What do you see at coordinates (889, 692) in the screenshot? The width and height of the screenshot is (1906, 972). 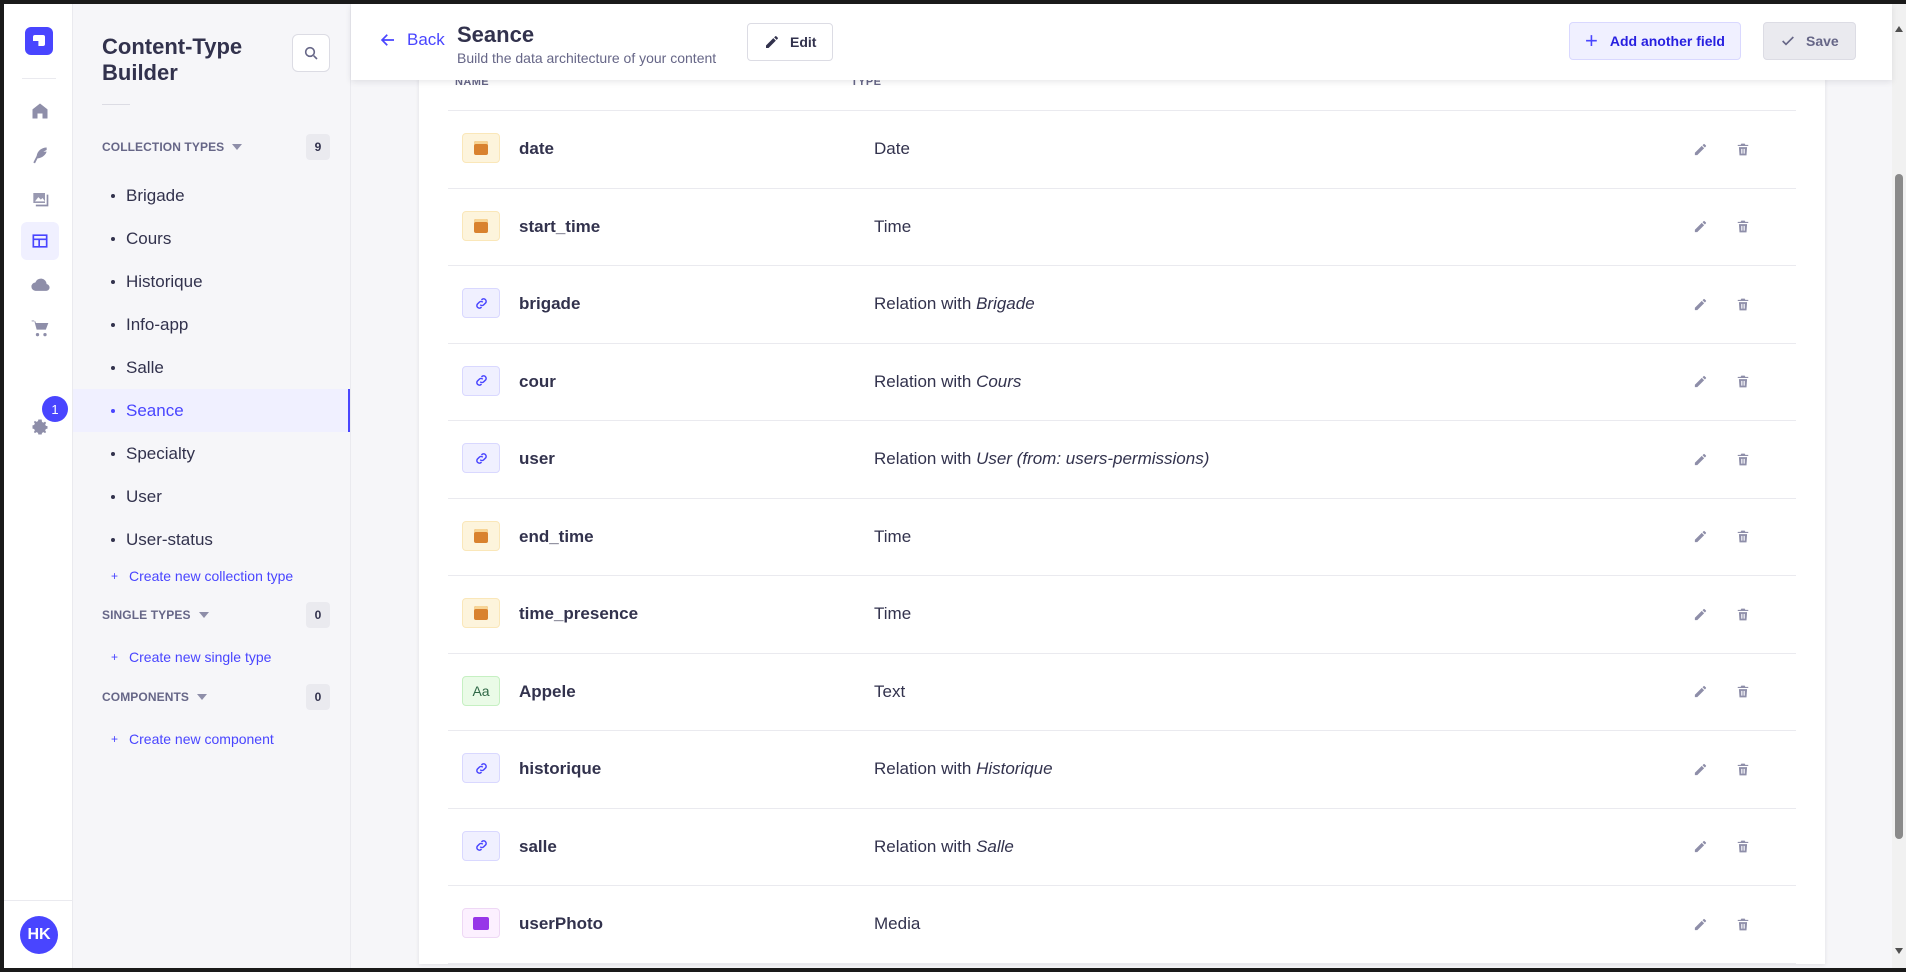 I see `field-type: Text` at bounding box center [889, 692].